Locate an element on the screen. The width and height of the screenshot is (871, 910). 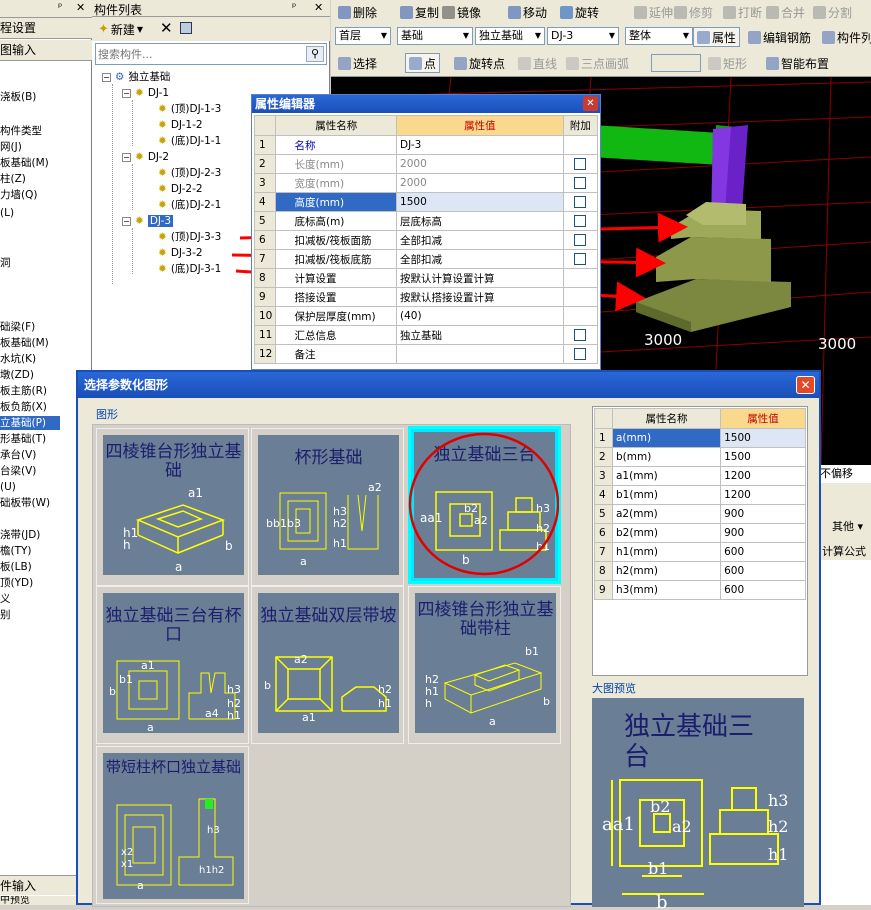
property-name: 搭接设置 is located at coordinates (336, 297).